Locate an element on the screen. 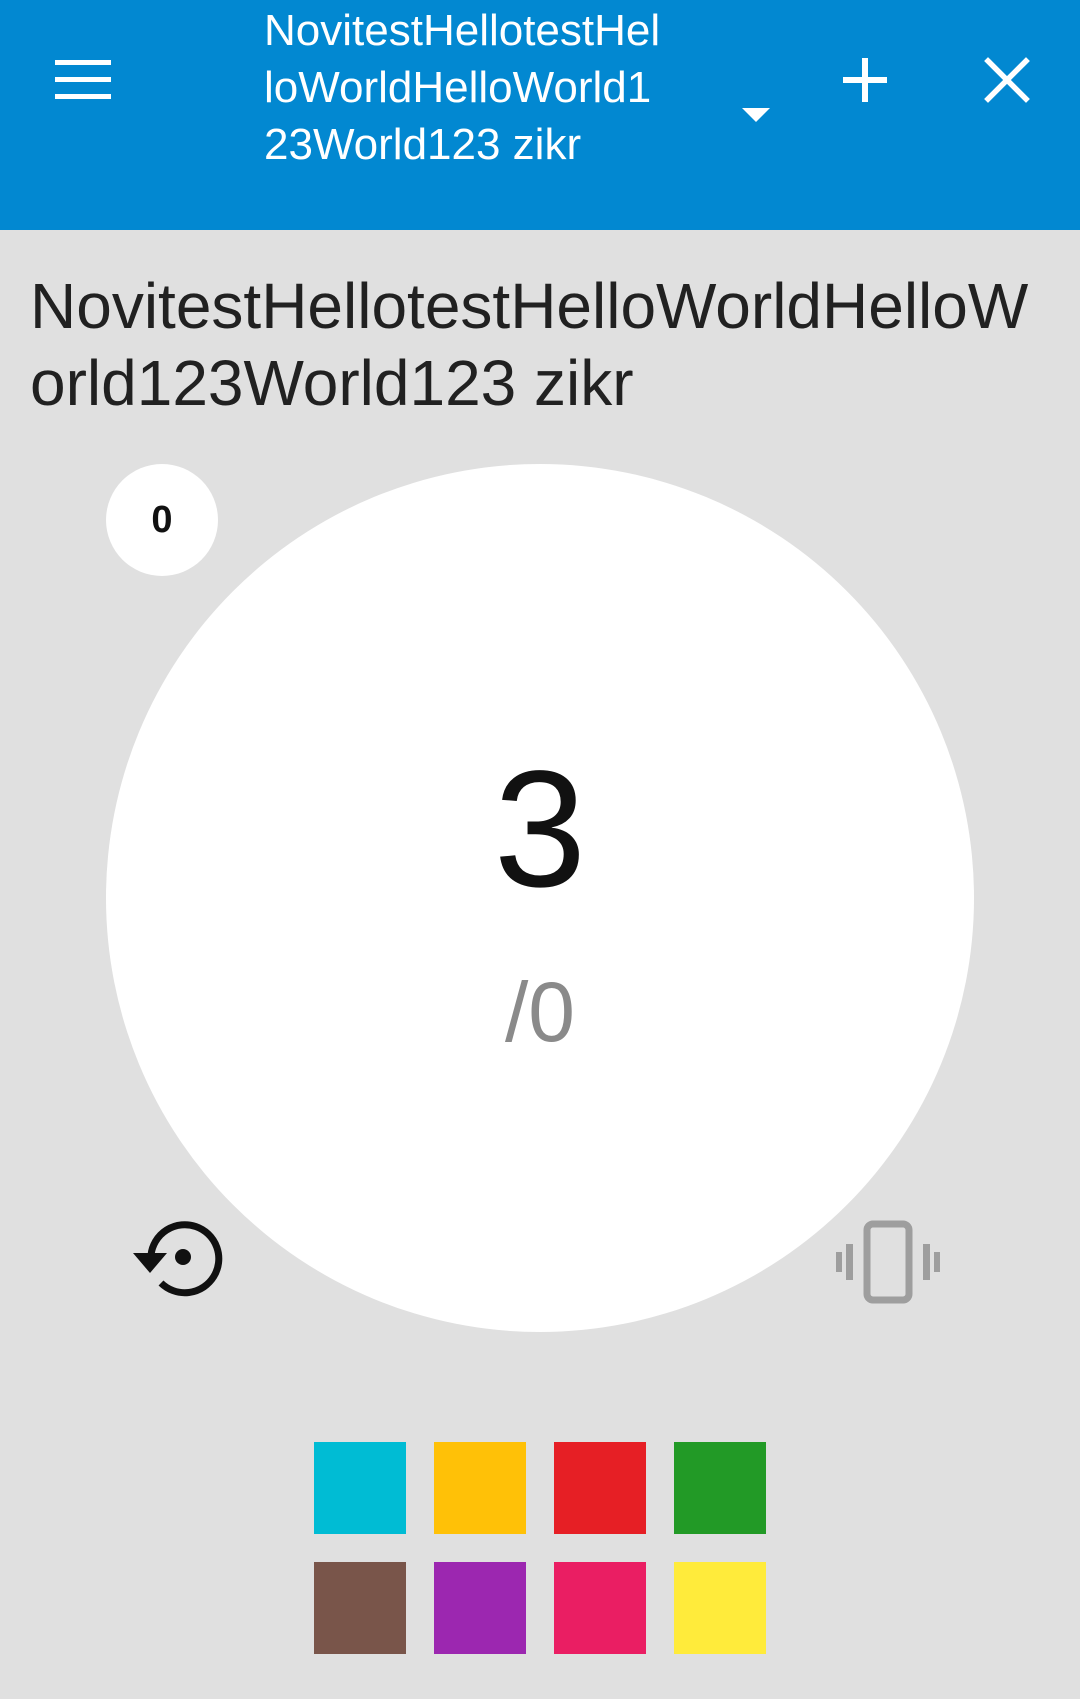  close-button is located at coordinates (1007, 80).